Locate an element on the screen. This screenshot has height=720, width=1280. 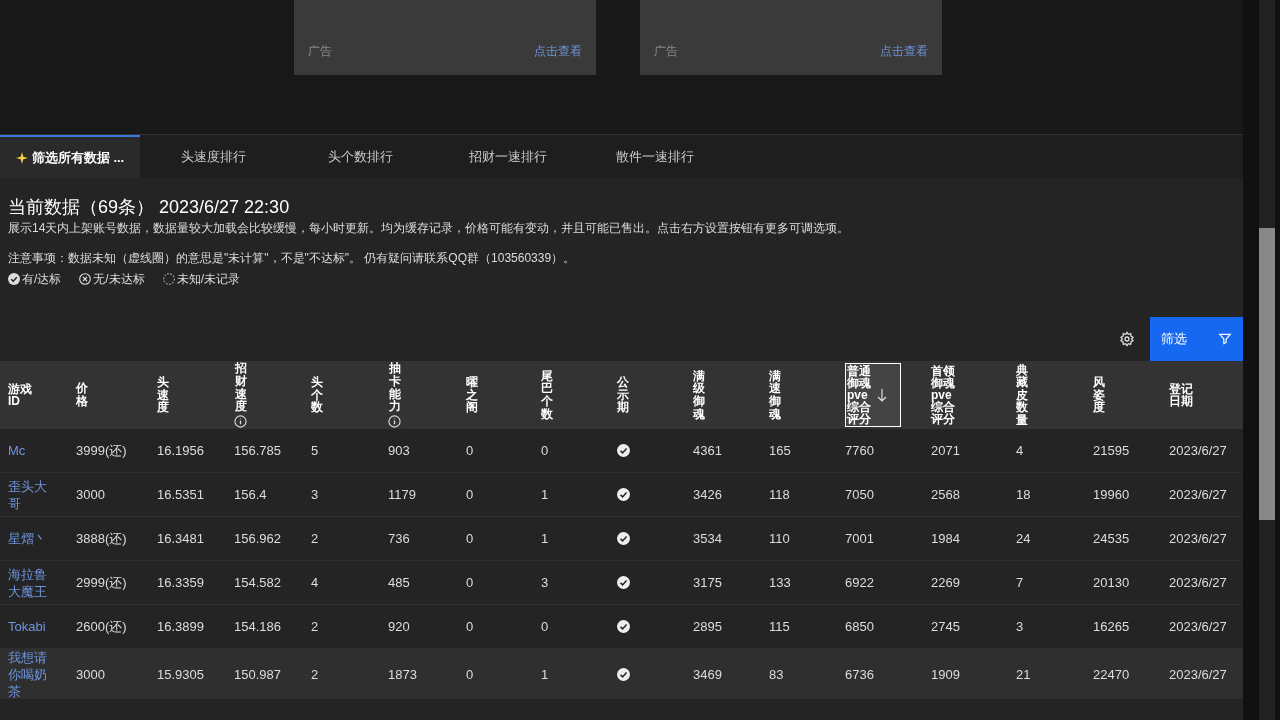
table-cell-text: 156.962 is located at coordinates (258, 538).